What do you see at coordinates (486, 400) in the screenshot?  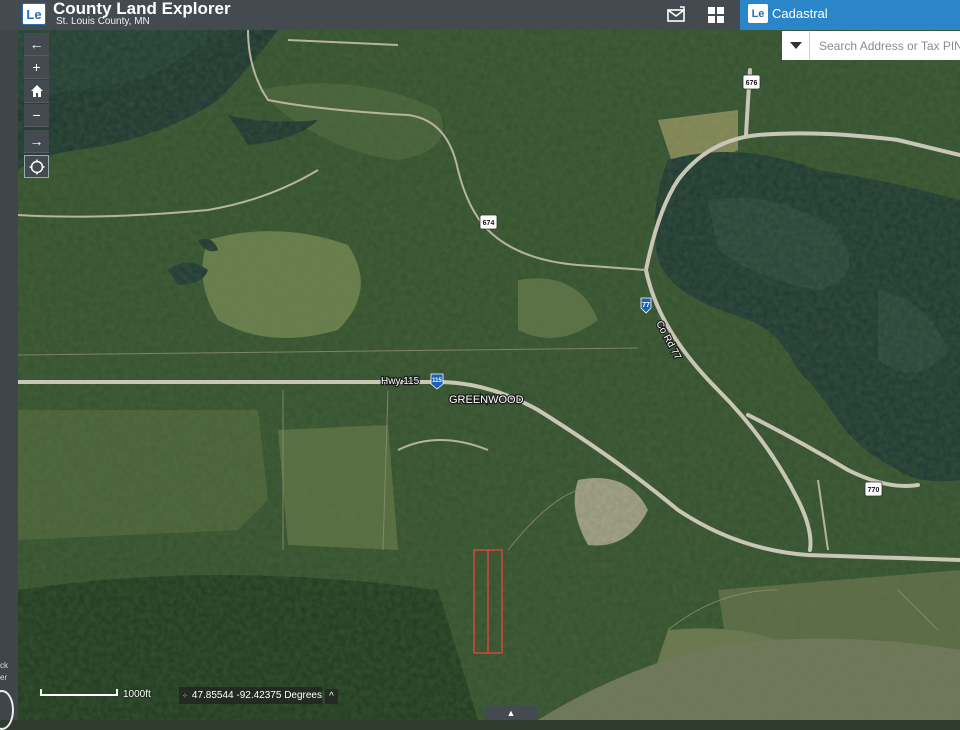 I see `place-label-greenwood: GREENWOOD` at bounding box center [486, 400].